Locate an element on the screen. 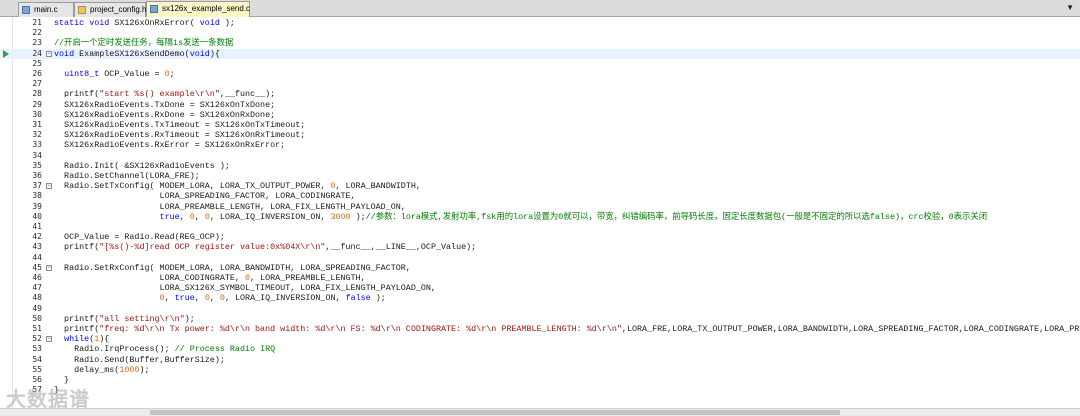 The width and height of the screenshot is (1080, 416). line-number: 23 is located at coordinates (37, 43).